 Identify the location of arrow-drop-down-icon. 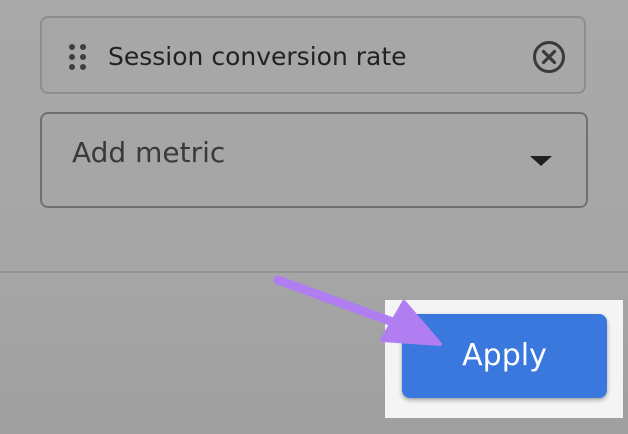
(541, 161).